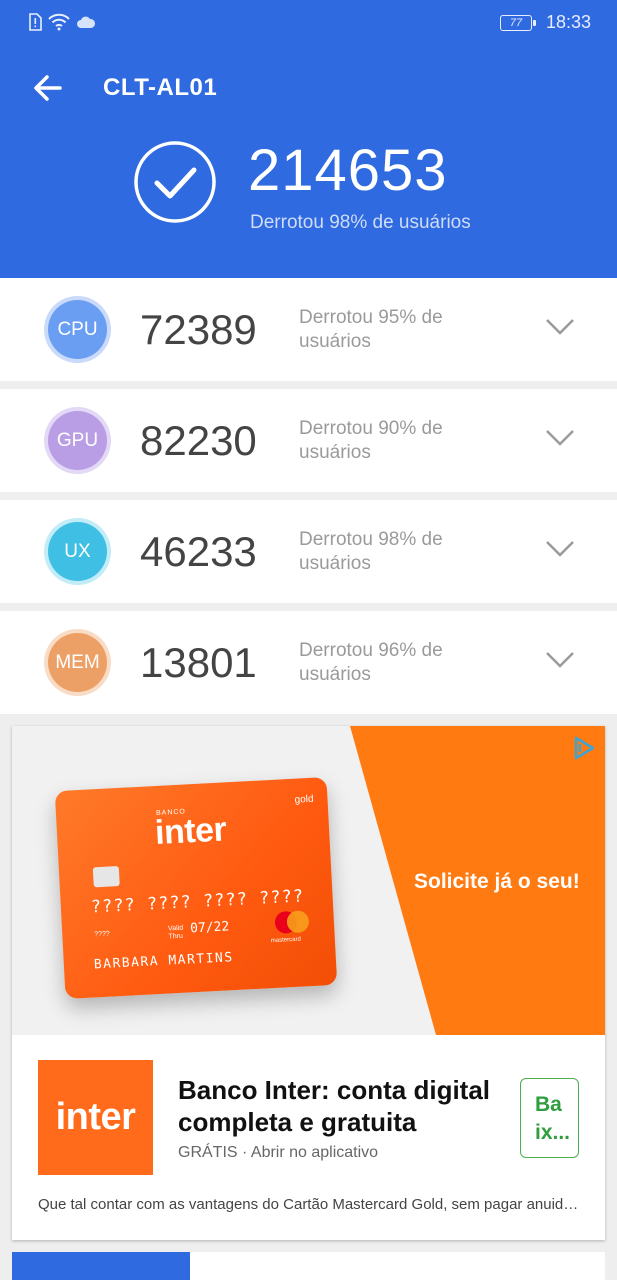  I want to click on score-row-ux: UX 46233 Derrotou 98% de usuários, so click(308, 551).